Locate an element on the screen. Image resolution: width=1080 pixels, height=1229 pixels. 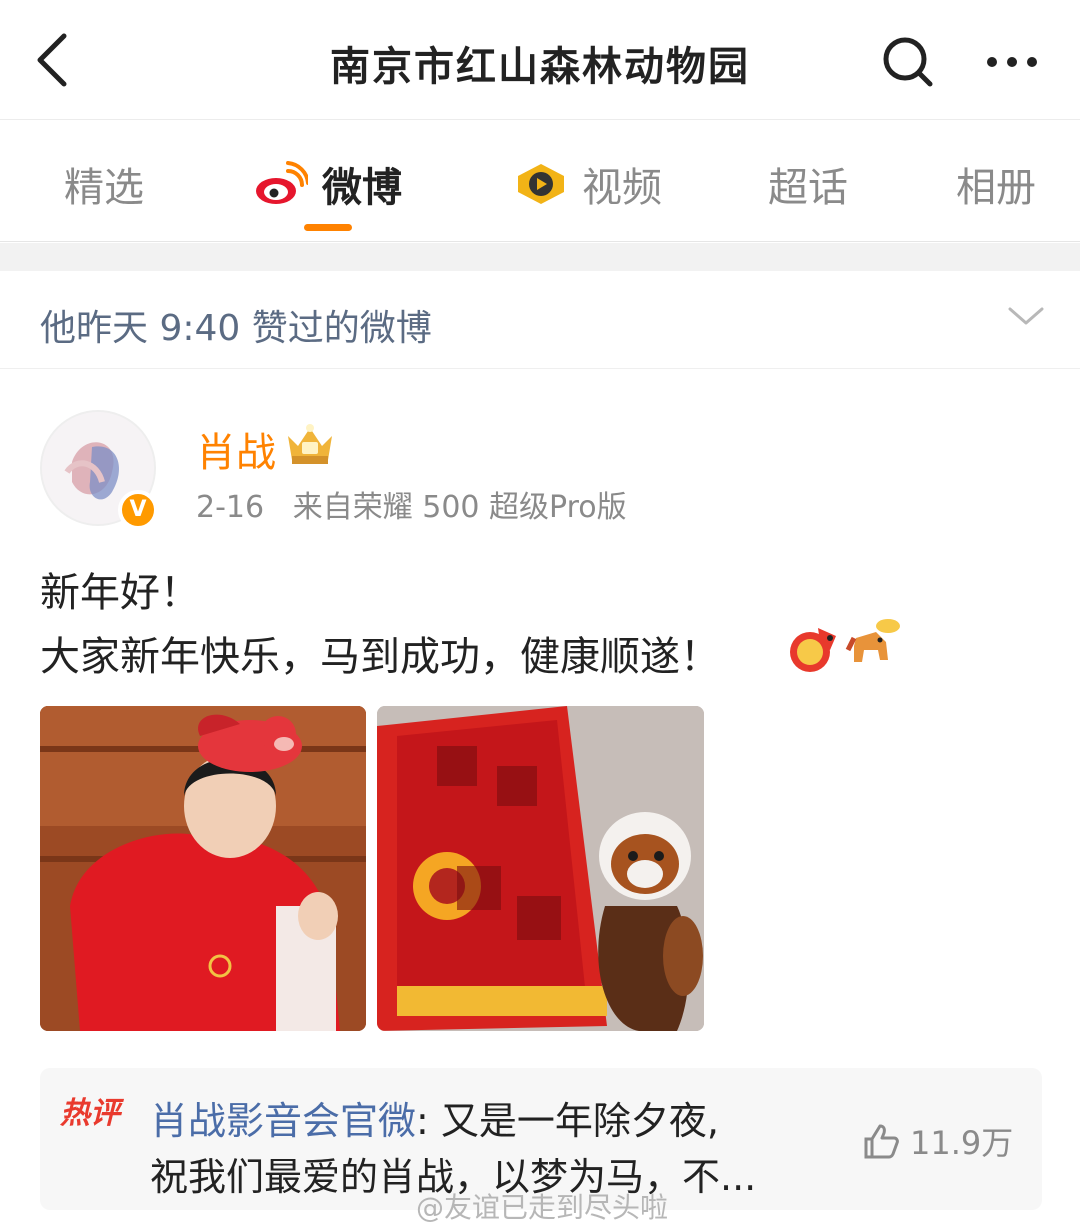
search-icon is located at coordinates (908, 62).